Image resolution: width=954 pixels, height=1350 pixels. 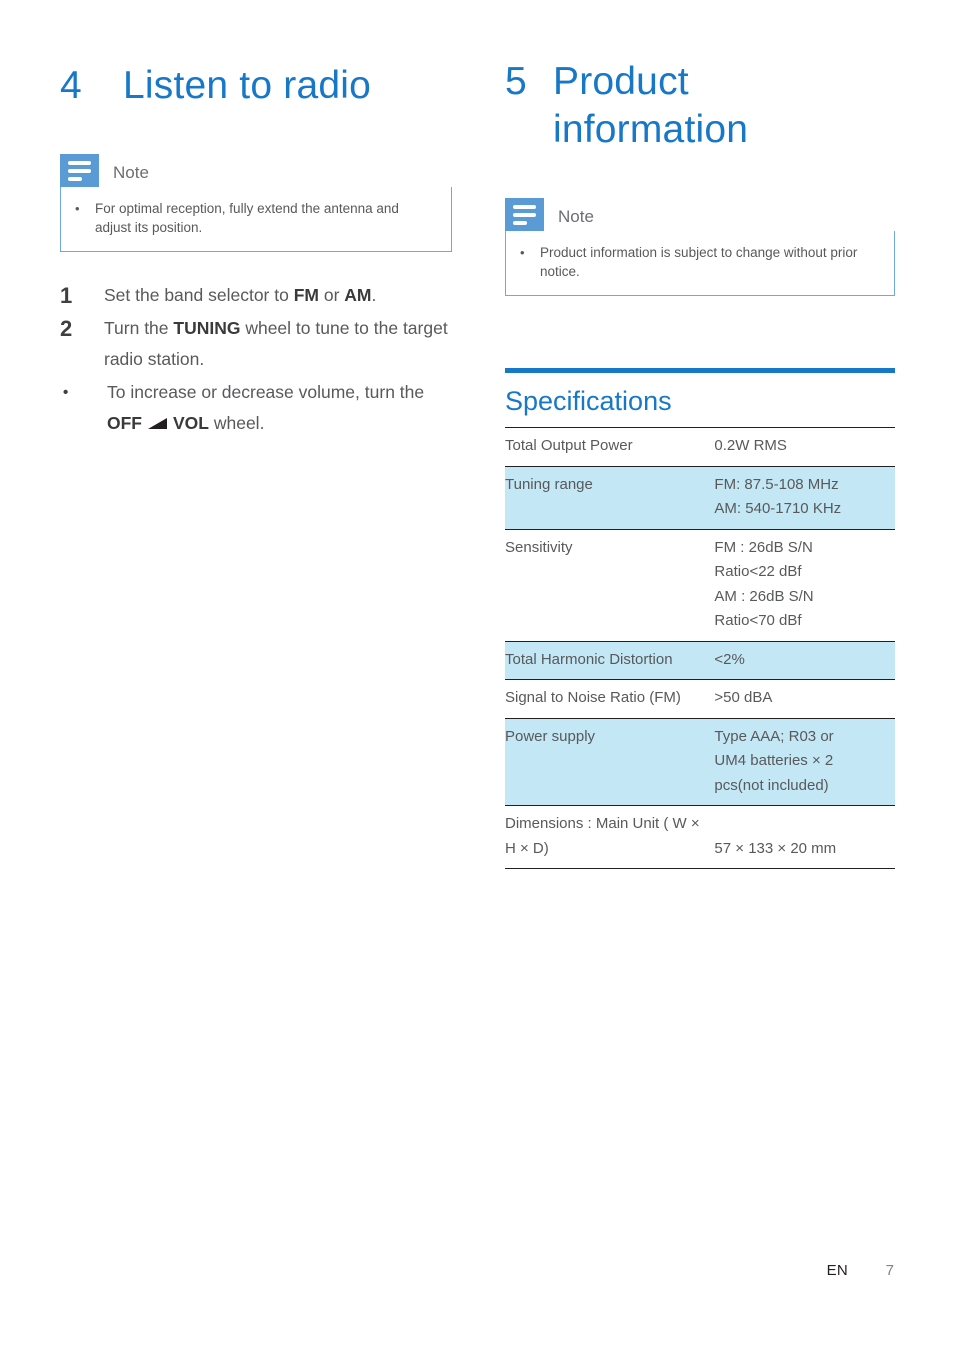 I want to click on page-footer: EN 7, so click(x=477, y=1270).